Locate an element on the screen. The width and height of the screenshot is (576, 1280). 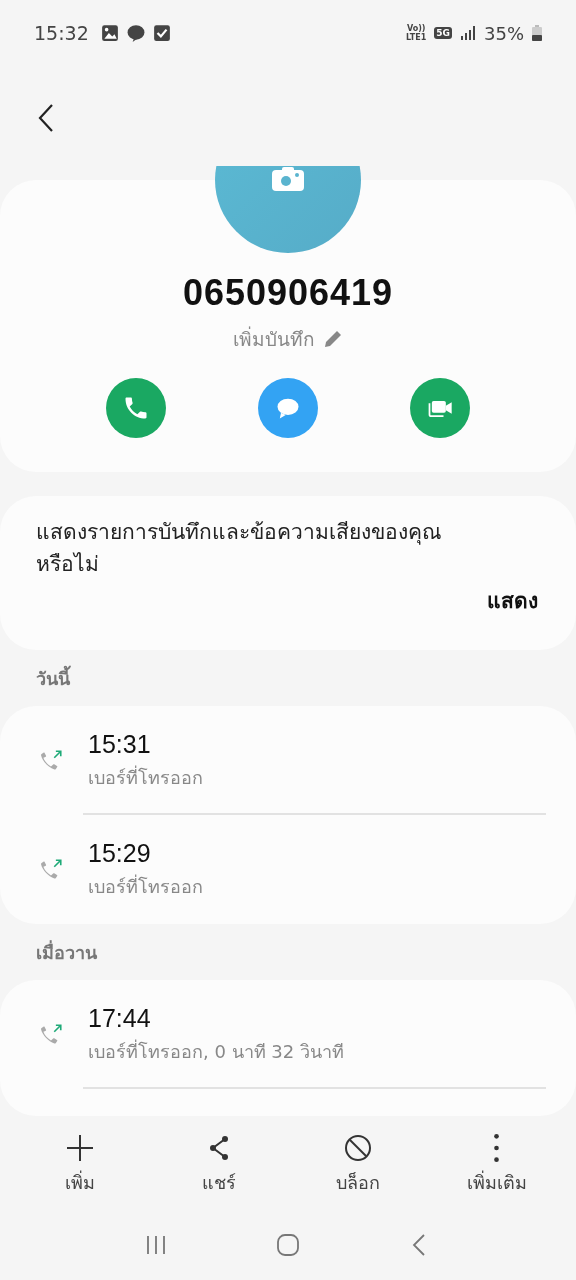
checkbox-icon is located at coordinates (161, 33).